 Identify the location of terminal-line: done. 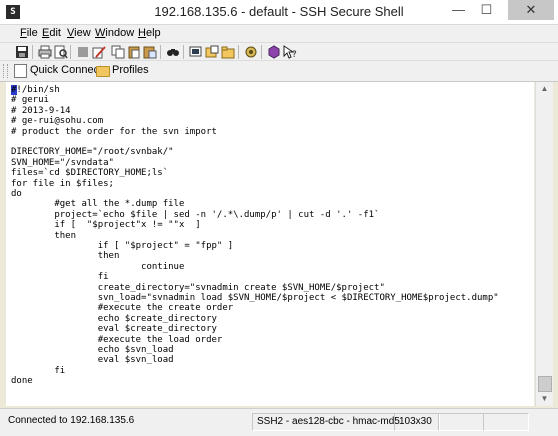
(22, 381).